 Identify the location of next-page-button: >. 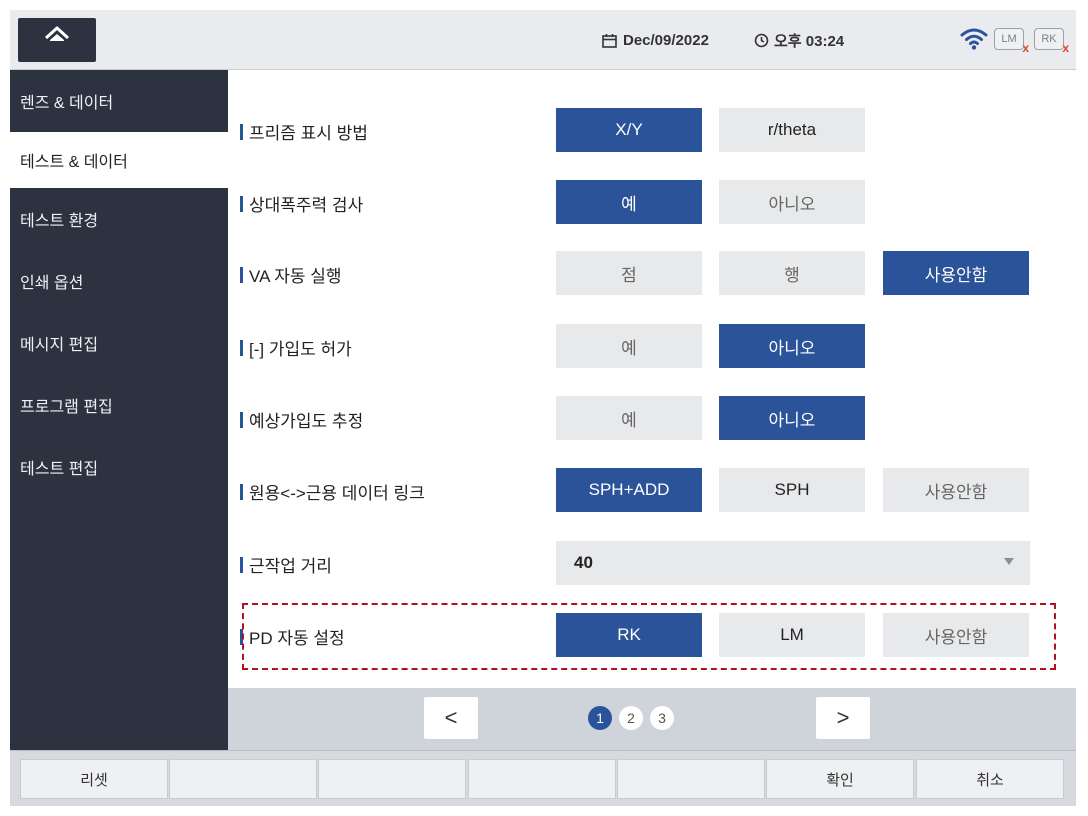
(843, 718).